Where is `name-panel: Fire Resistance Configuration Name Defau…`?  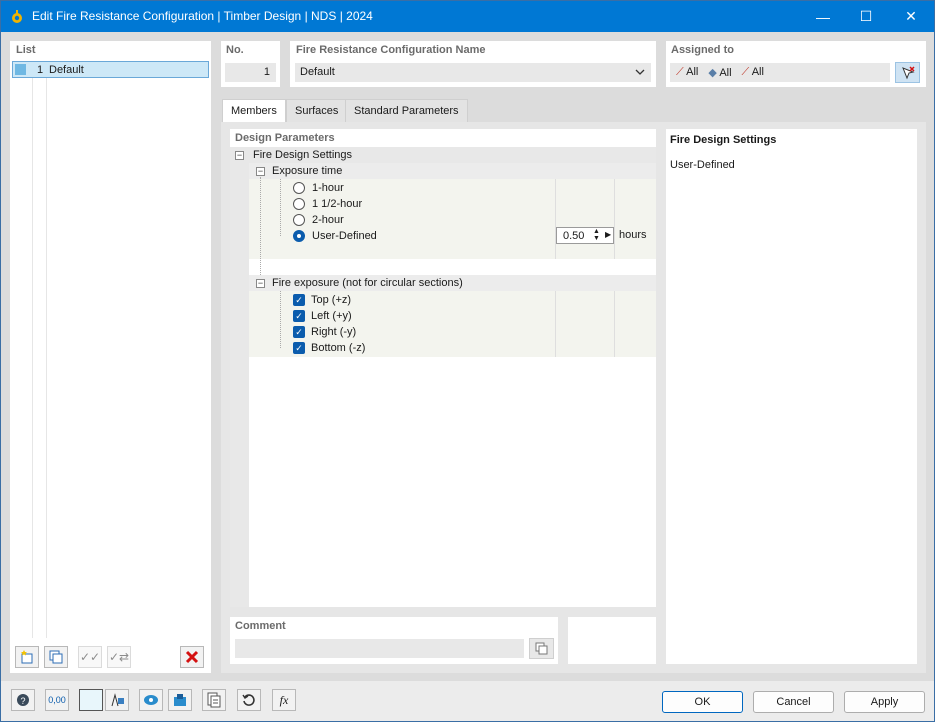
name-panel: Fire Resistance Configuration Name Defau… is located at coordinates (473, 64).